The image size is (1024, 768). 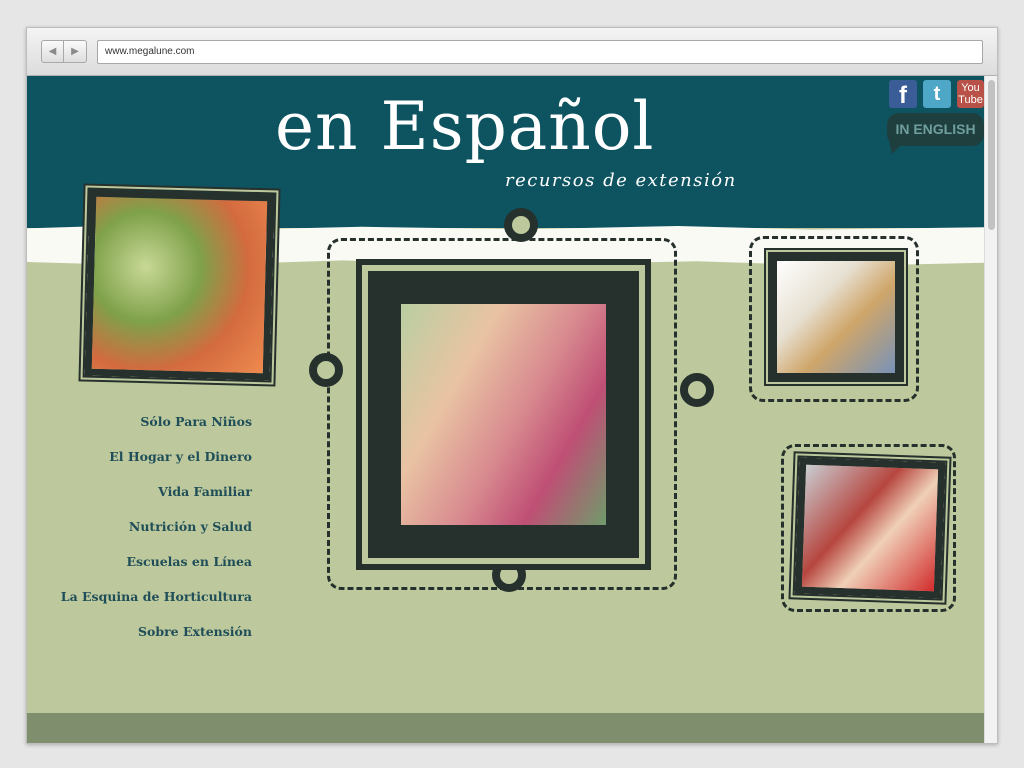 I want to click on garden-photo-frame, so click(x=179, y=285).